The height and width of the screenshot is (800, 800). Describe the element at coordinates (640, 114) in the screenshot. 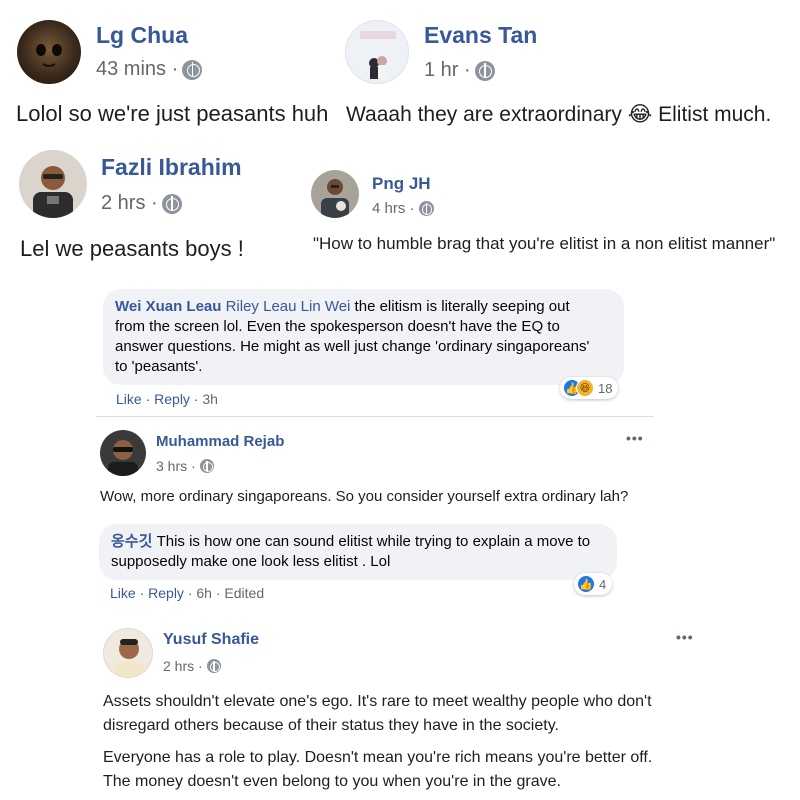

I see `laughing-emoji-icon: 😂` at that location.